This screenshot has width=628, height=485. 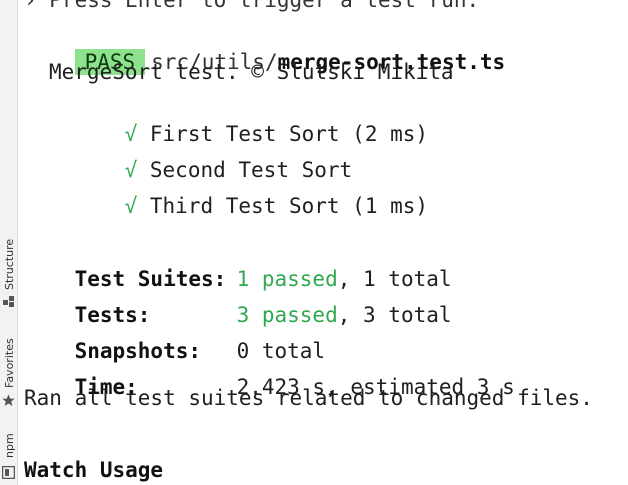 I want to click on npm-tab: npm, so click(x=8, y=458).